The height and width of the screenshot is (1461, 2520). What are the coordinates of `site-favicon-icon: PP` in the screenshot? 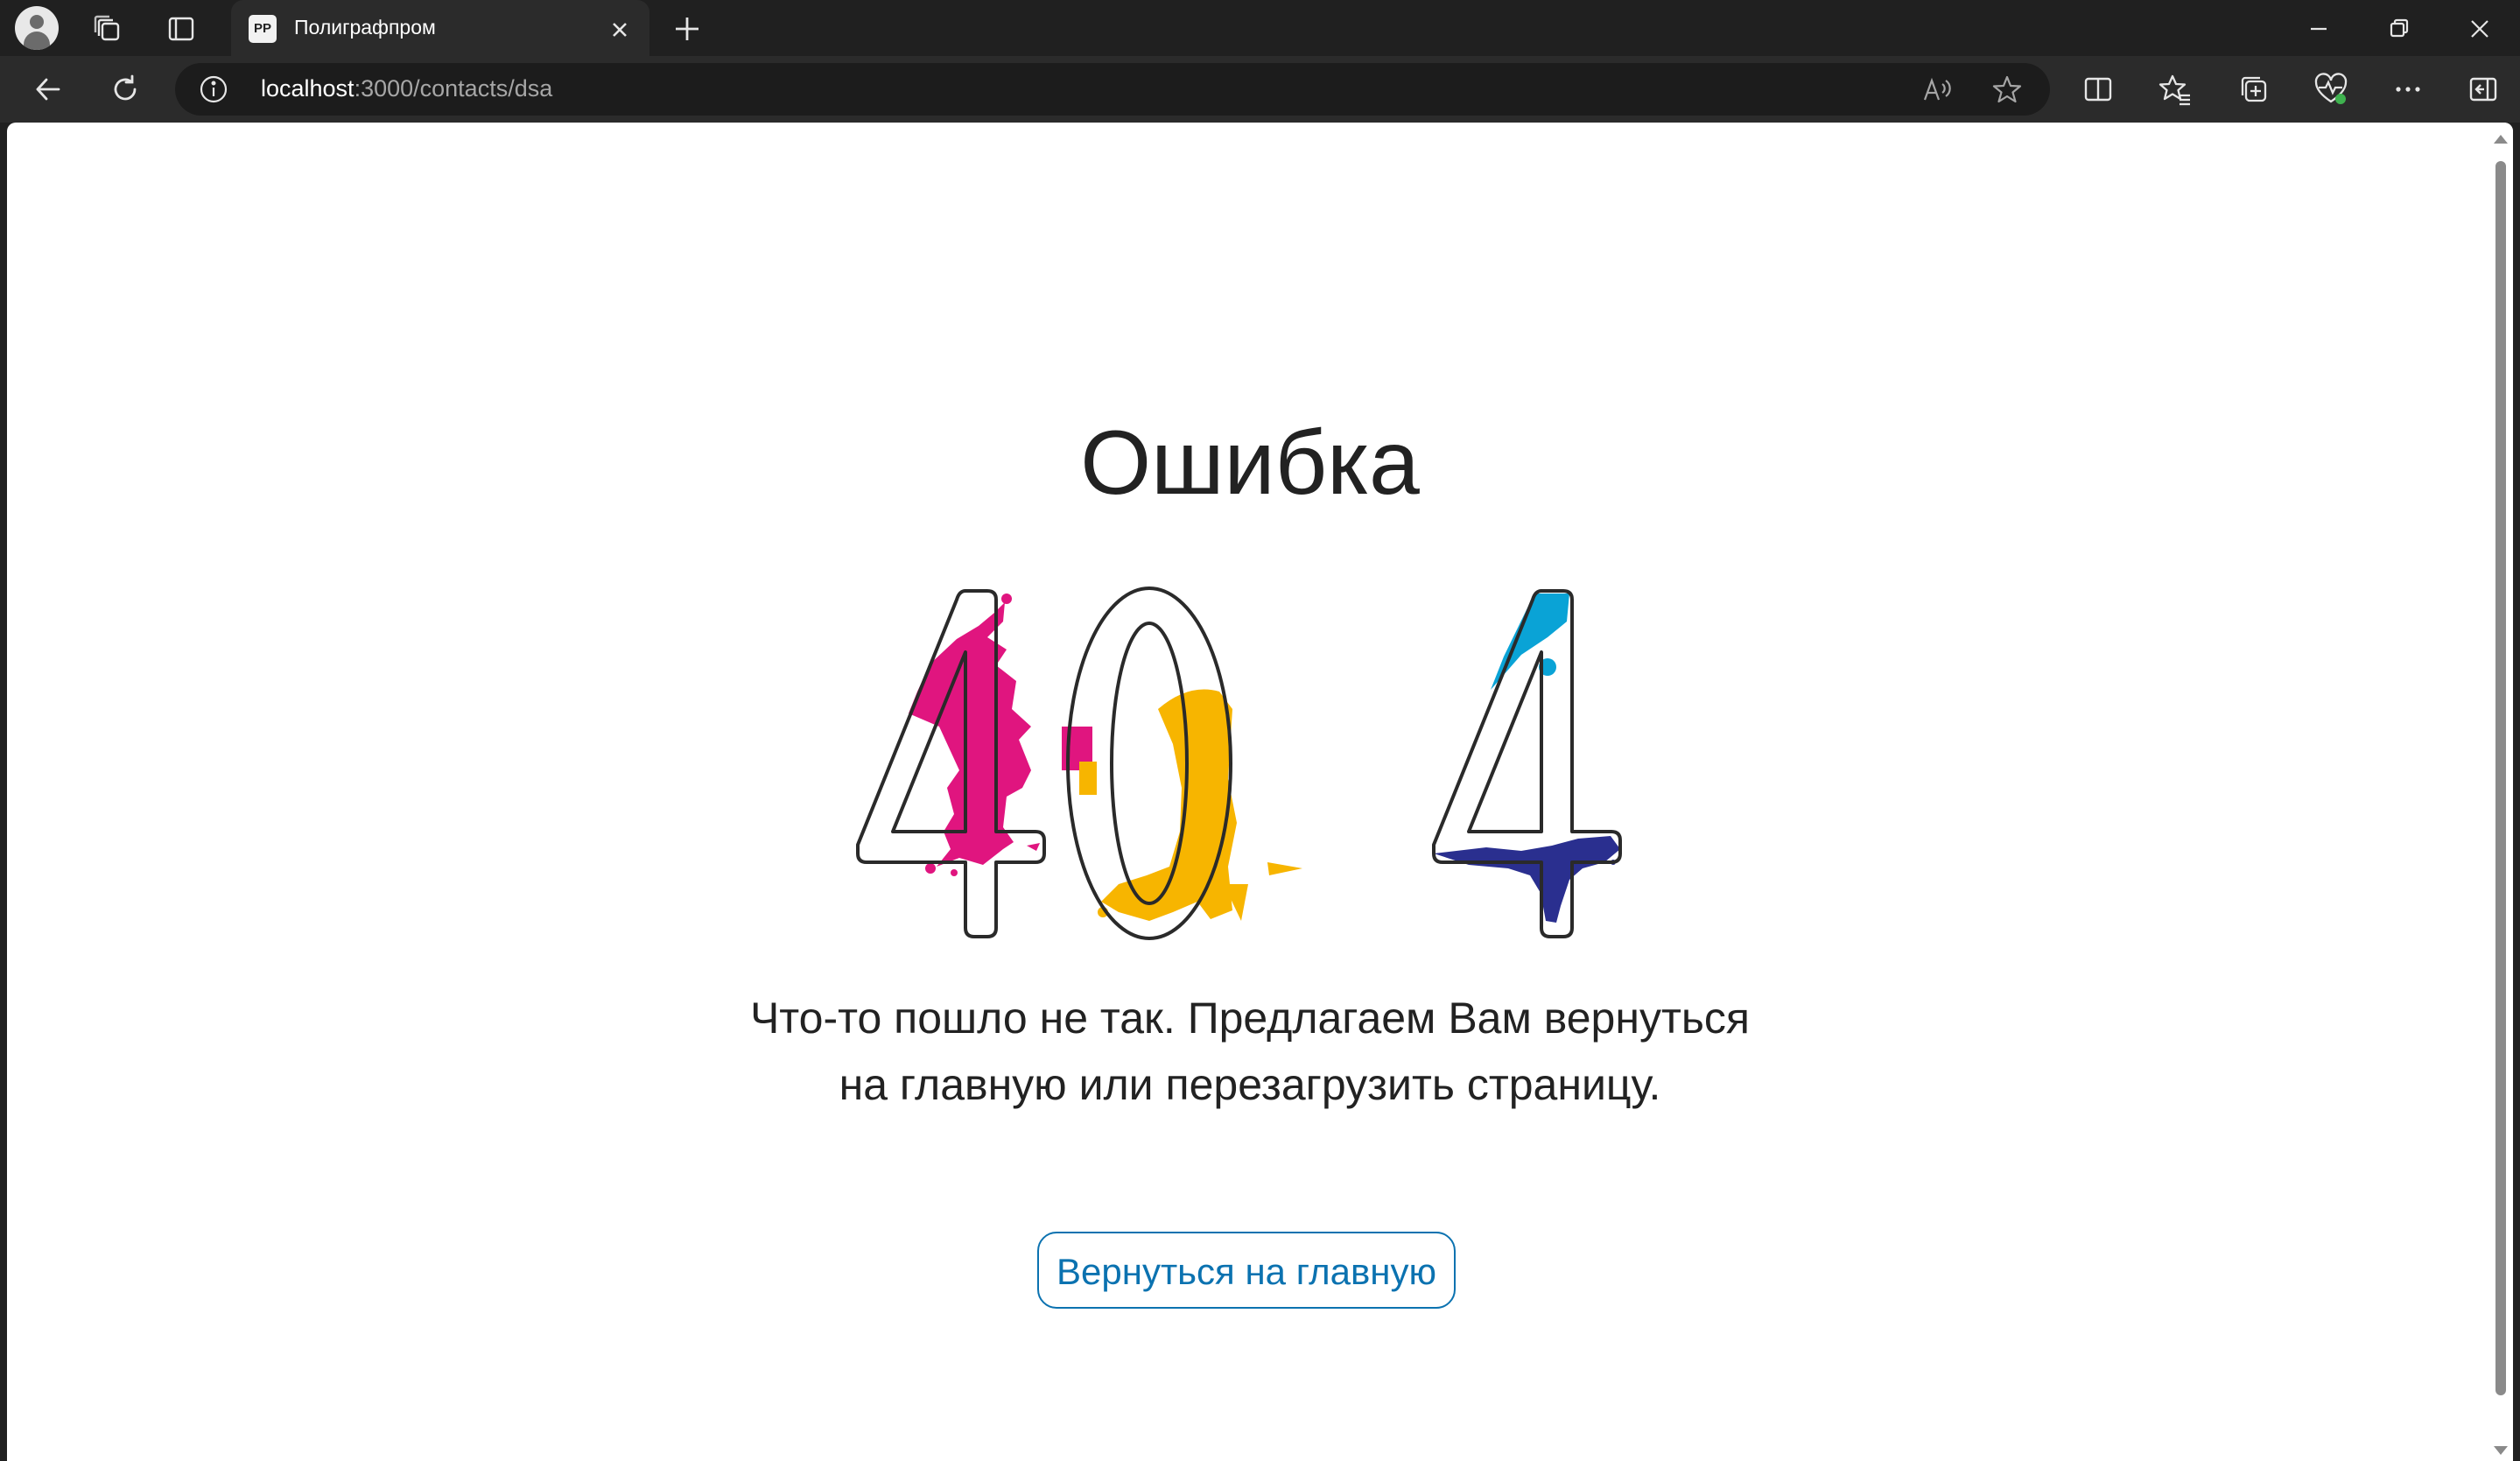 It's located at (263, 29).